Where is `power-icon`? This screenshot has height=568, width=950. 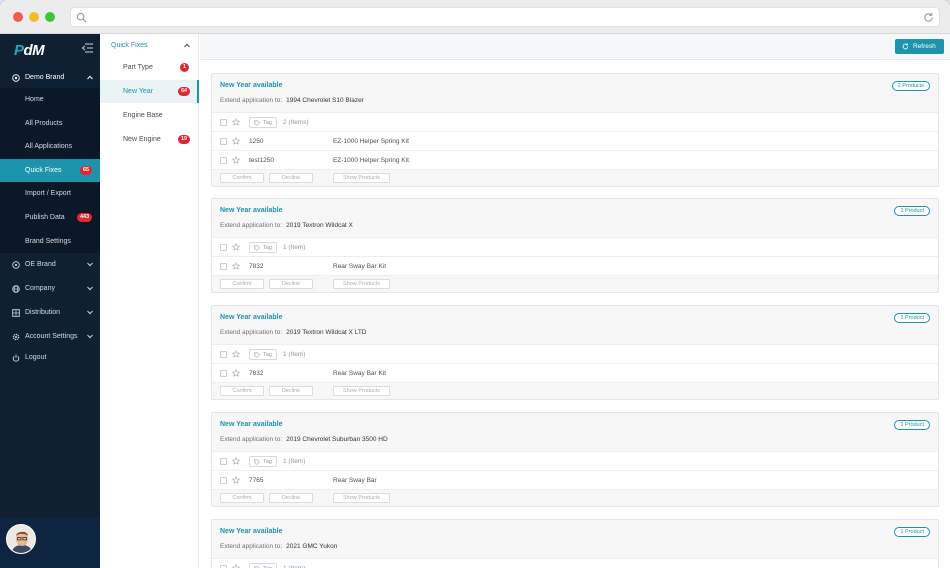 power-icon is located at coordinates (16, 358).